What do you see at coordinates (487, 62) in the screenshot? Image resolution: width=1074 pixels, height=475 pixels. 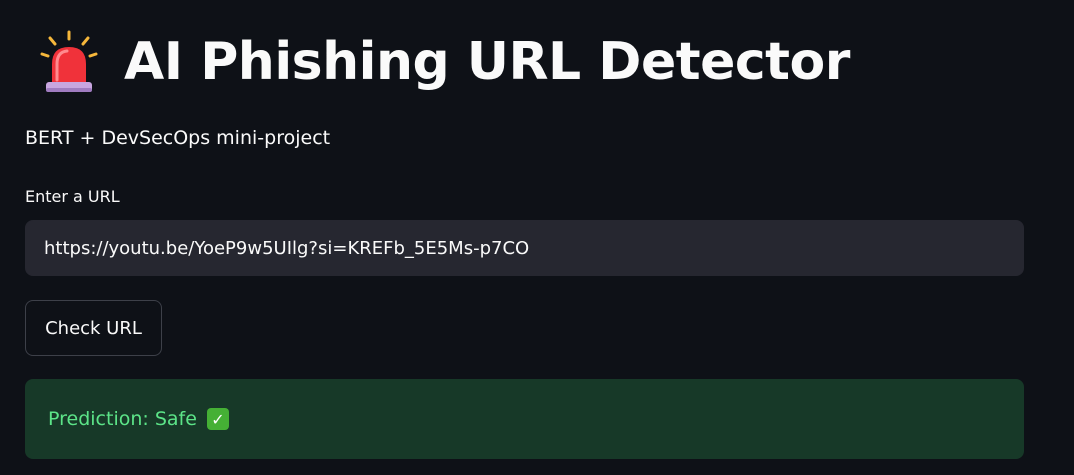 I see `page-title: AI Phishing URL Detector` at bounding box center [487, 62].